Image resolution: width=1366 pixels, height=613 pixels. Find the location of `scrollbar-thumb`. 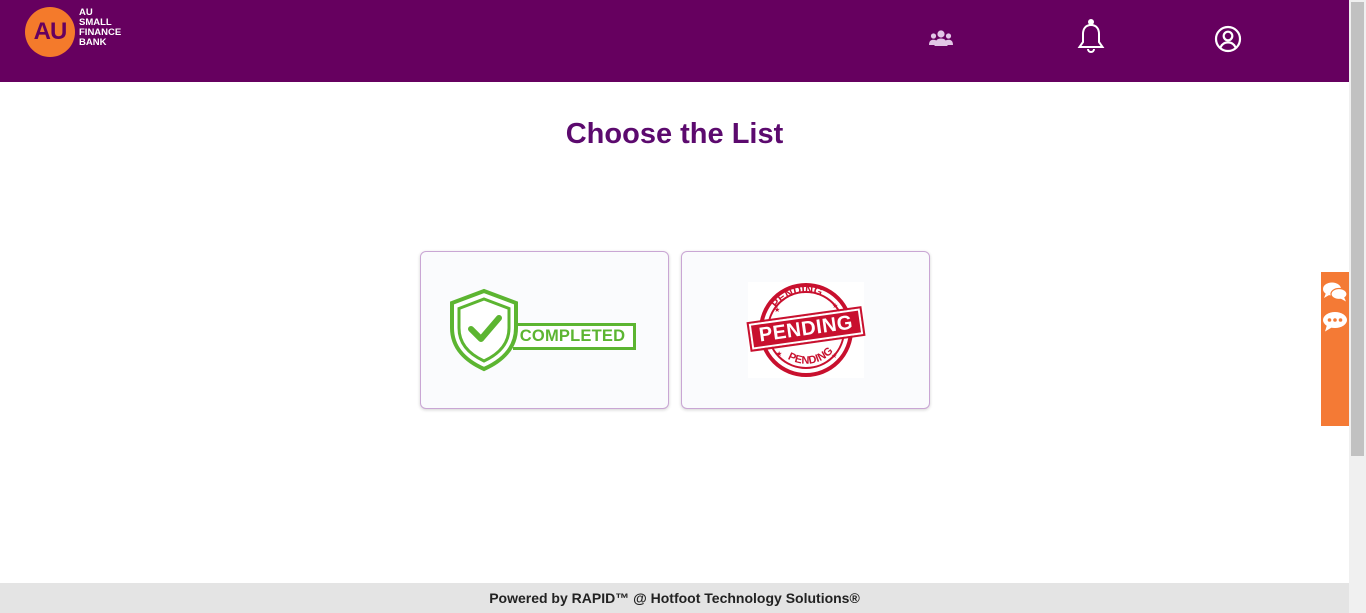

scrollbar-thumb is located at coordinates (1357, 229).